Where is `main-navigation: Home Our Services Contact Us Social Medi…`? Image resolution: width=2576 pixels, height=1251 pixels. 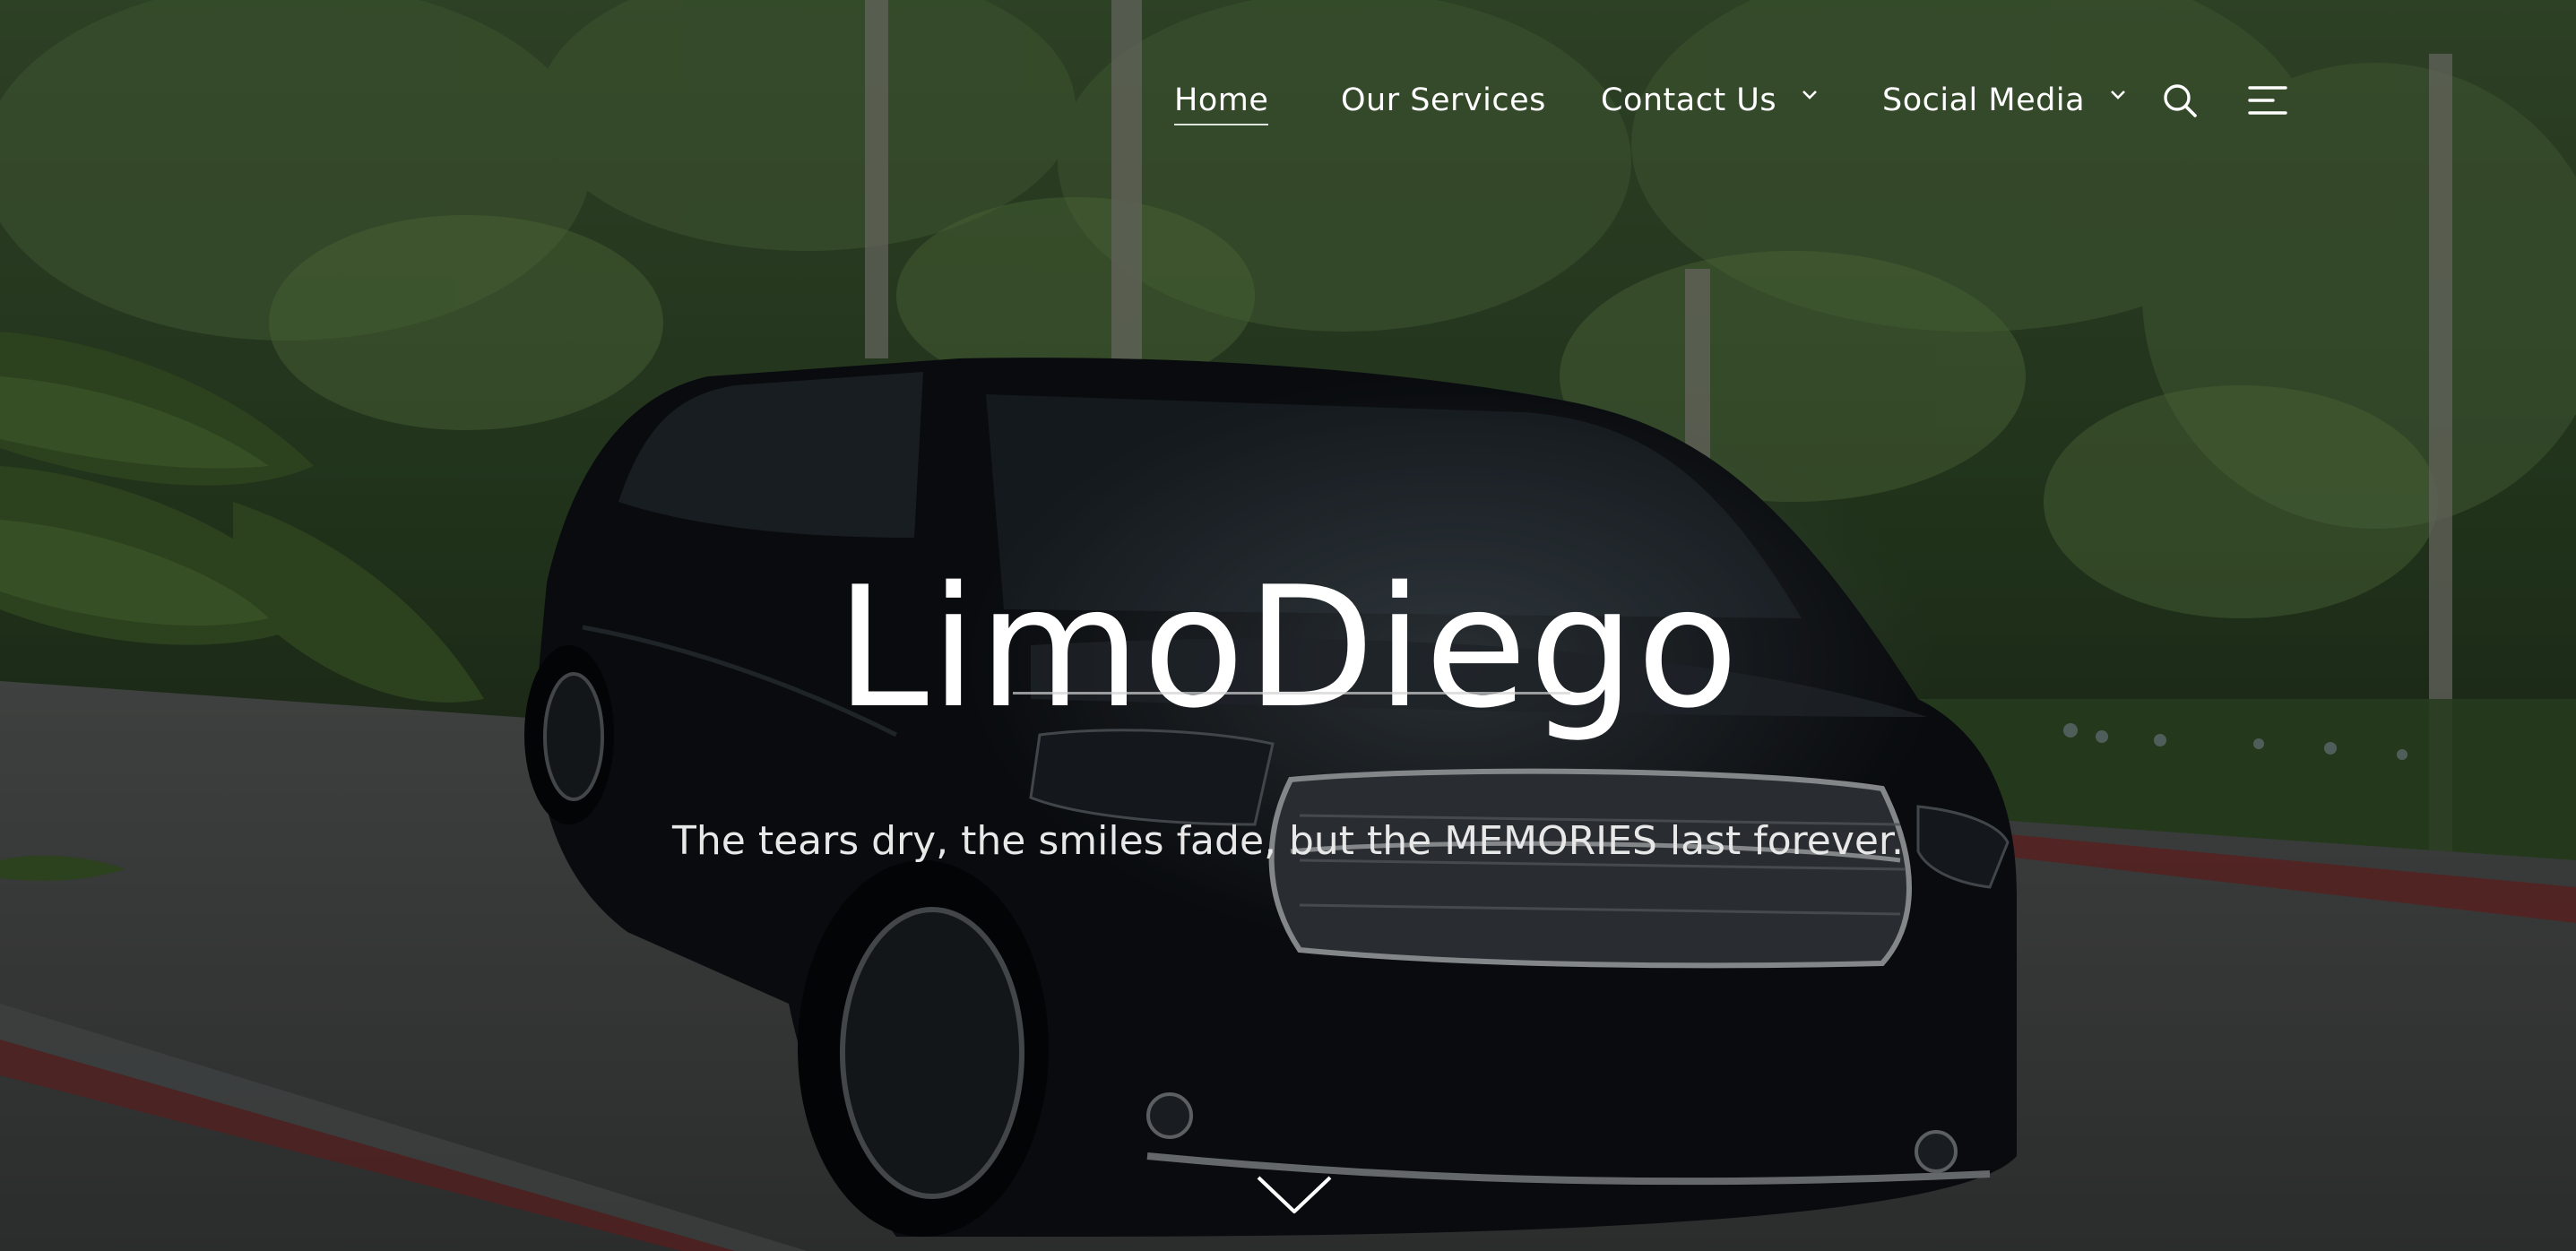 main-navigation: Home Our Services Contact Us Social Medi… is located at coordinates (1288, 100).